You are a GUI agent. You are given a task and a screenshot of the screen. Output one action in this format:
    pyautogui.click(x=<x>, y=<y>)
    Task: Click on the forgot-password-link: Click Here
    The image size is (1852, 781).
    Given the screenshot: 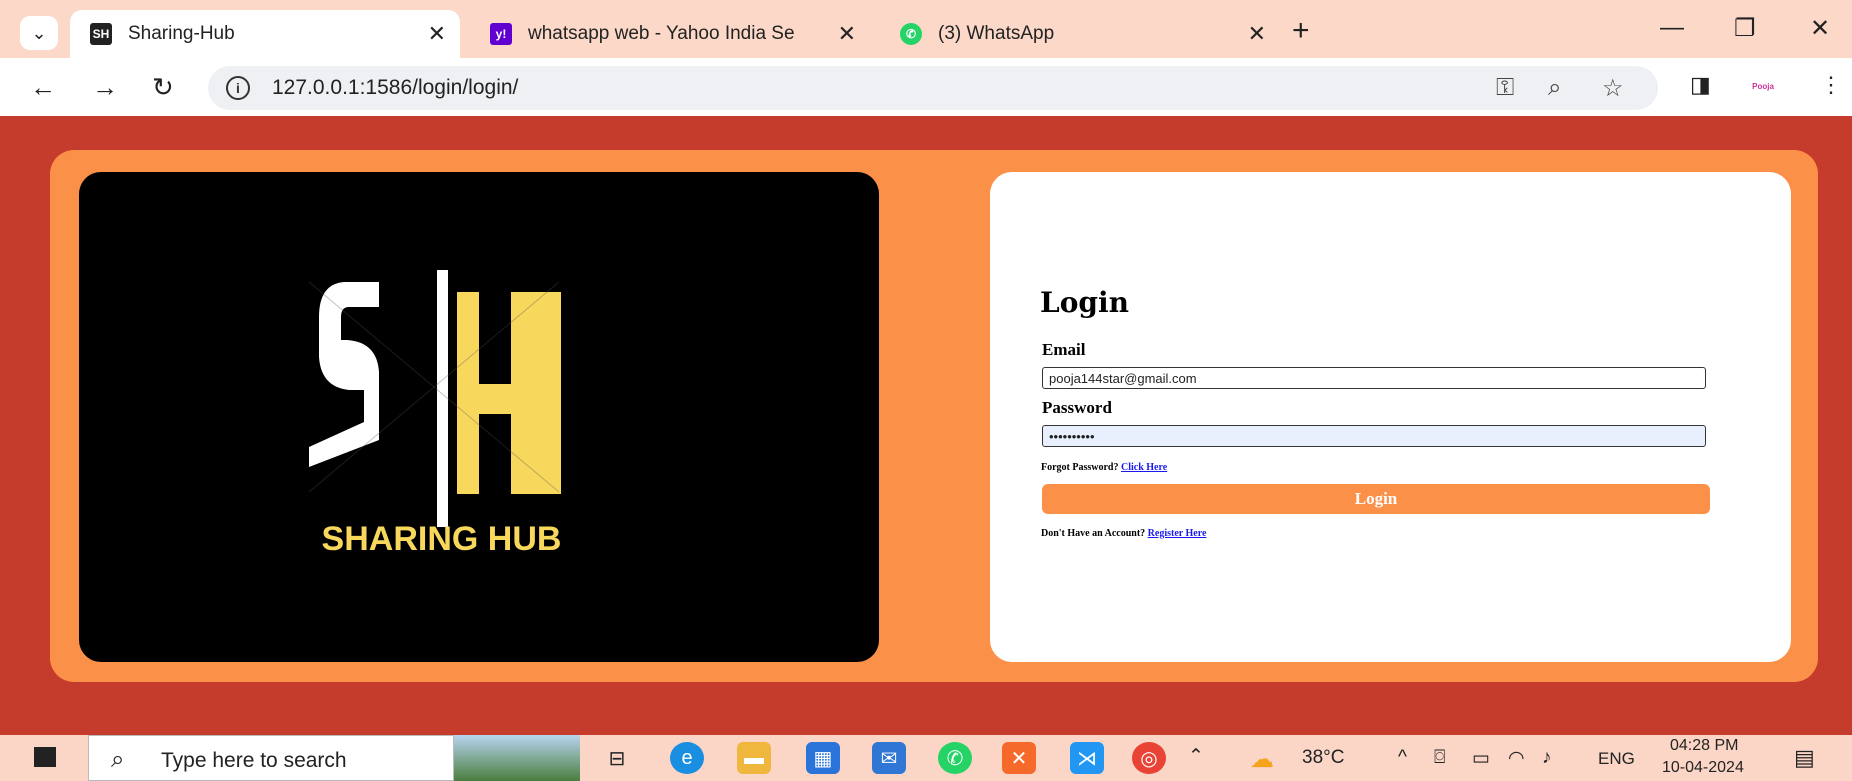 What is the action you would take?
    pyautogui.click(x=1144, y=467)
    